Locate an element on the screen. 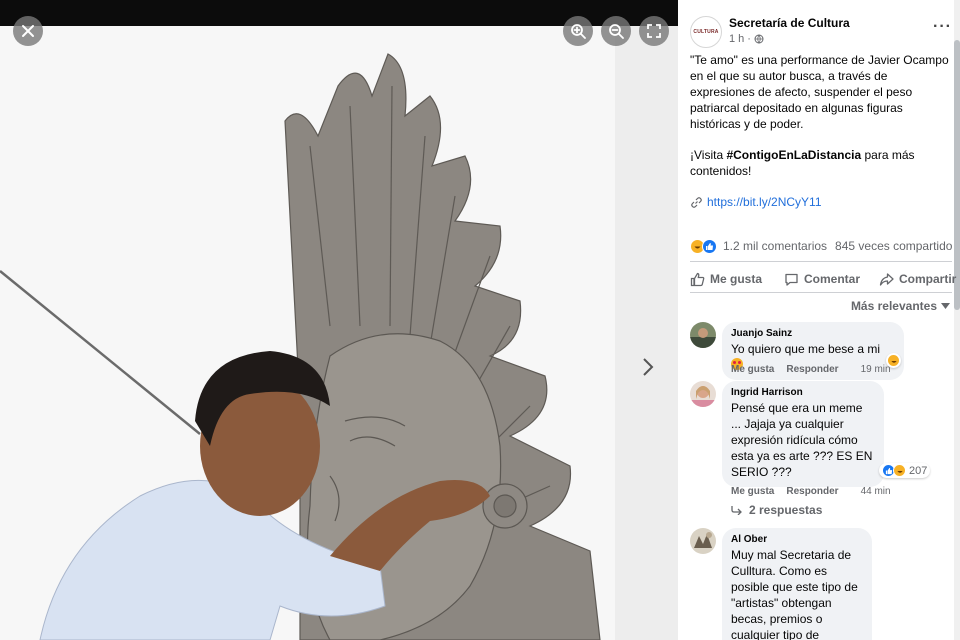 The height and width of the screenshot is (640, 960). like-label: Me gusta is located at coordinates (736, 279).